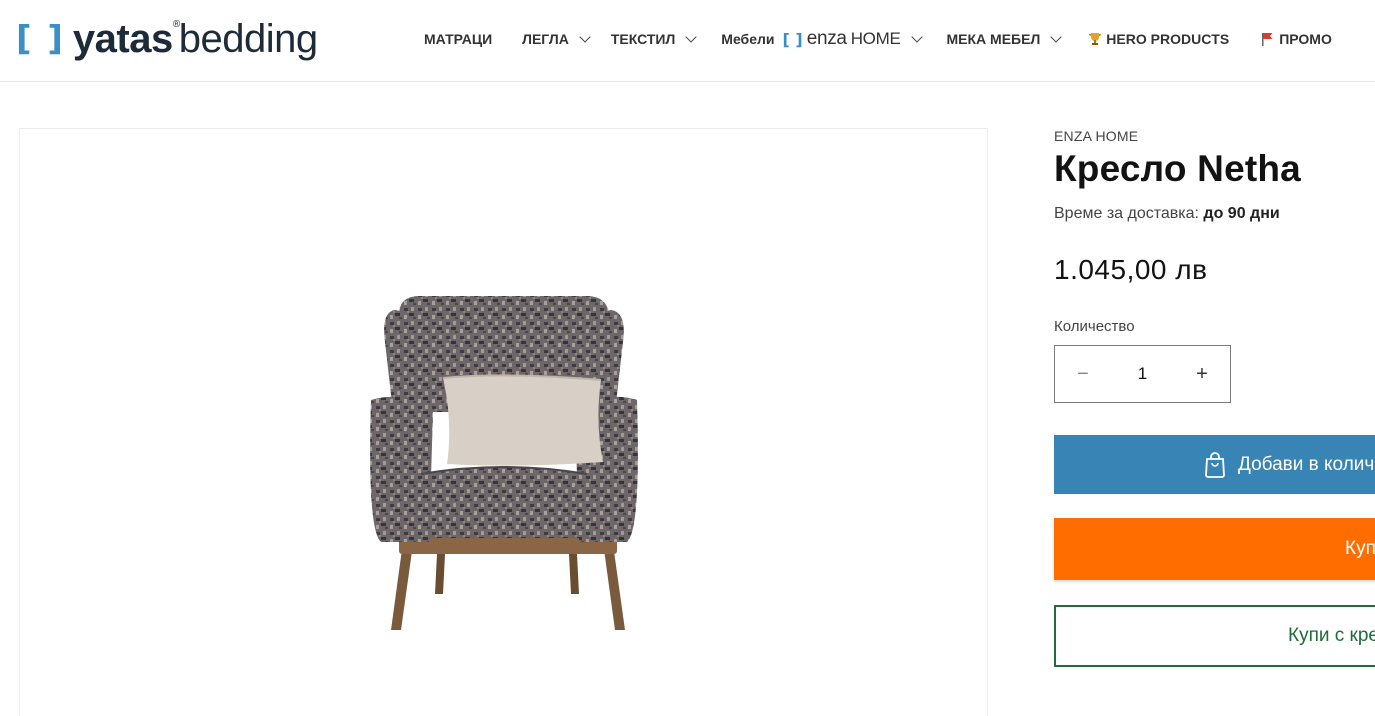  I want to click on logo-brand: yatas ®, so click(126, 39).